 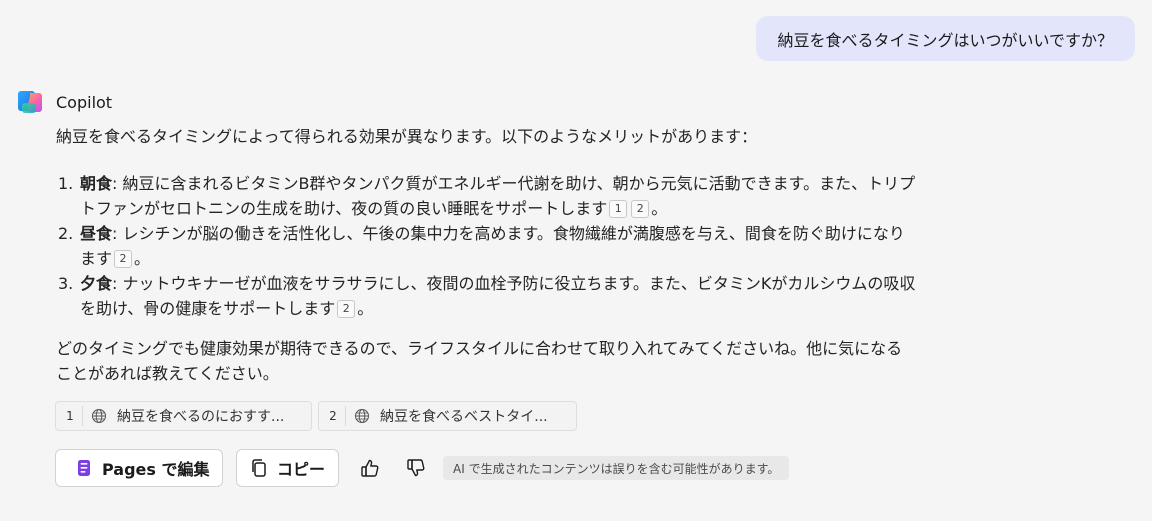 What do you see at coordinates (30, 102) in the screenshot?
I see `copilot-logo-icon` at bounding box center [30, 102].